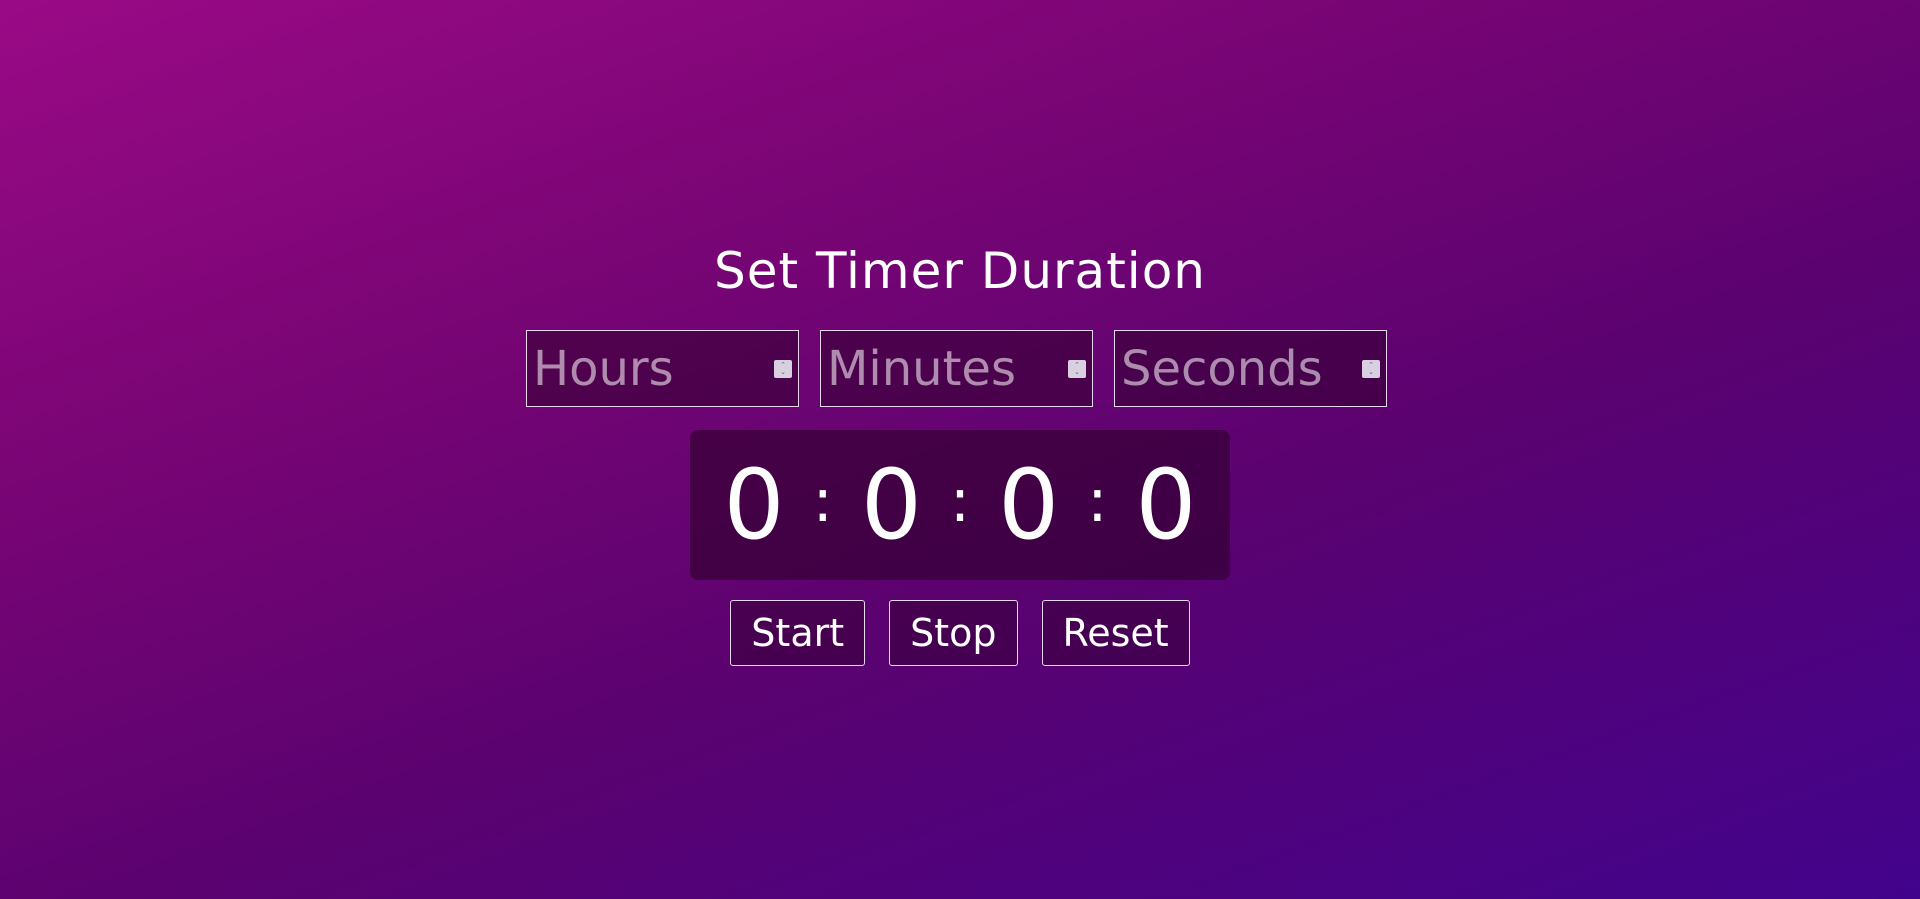  What do you see at coordinates (953, 633) in the screenshot?
I see `stop-button: Stop` at bounding box center [953, 633].